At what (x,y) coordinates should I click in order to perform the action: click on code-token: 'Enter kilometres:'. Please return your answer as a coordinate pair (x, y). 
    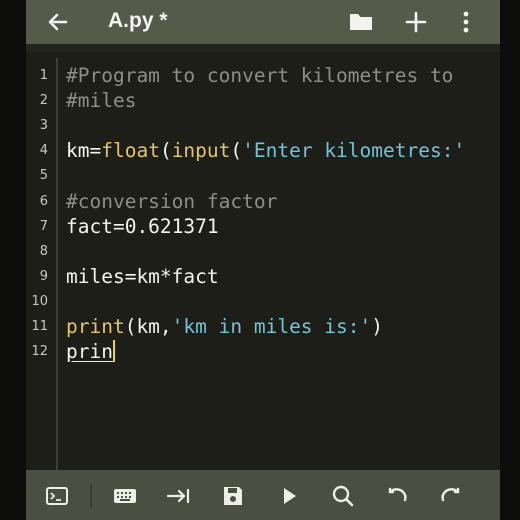
    Looking at the image, I should click on (354, 151).